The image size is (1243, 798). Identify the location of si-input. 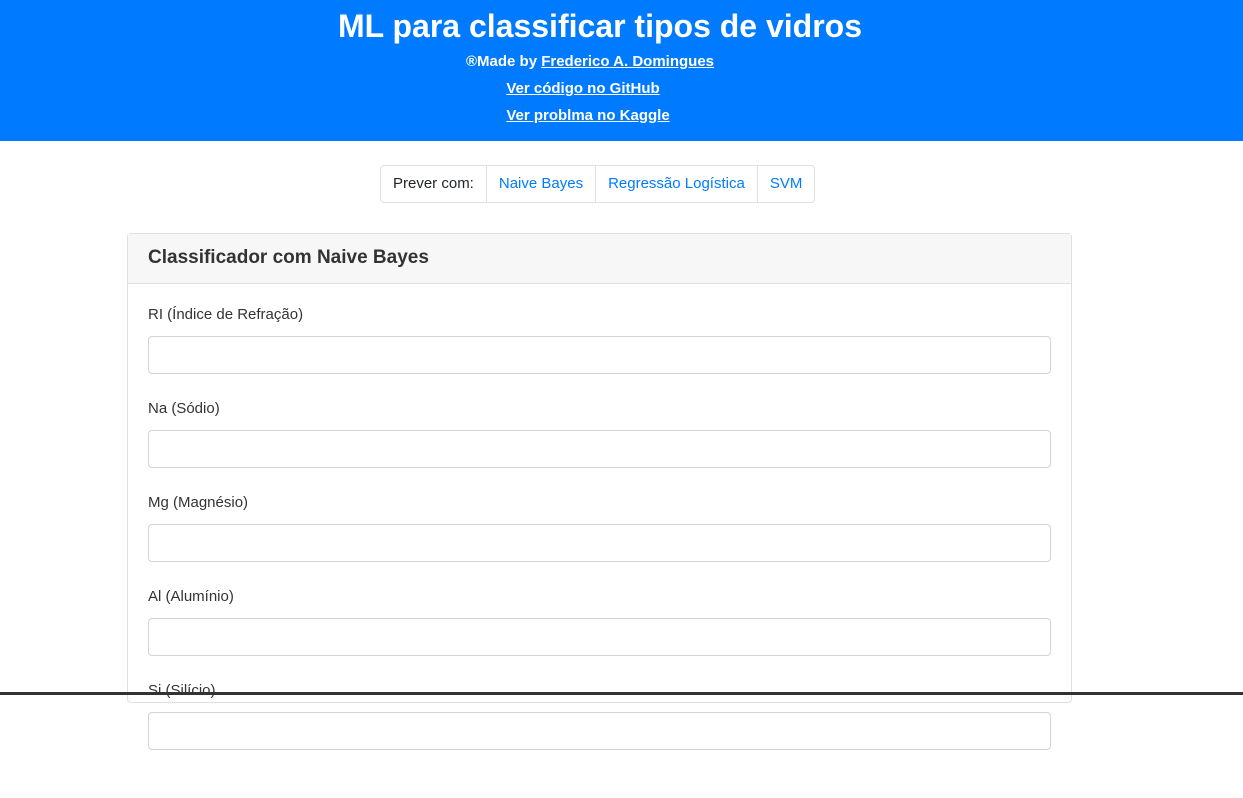
(599, 731).